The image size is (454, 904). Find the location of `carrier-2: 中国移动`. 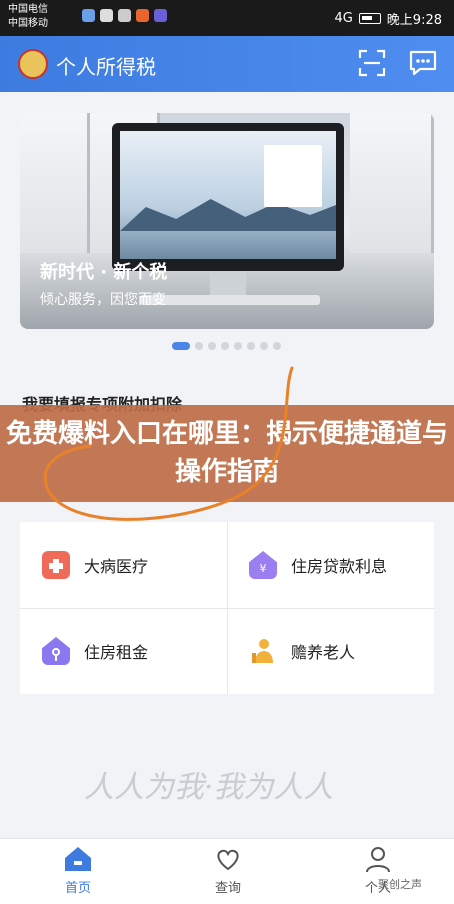

carrier-2: 中国移动 is located at coordinates (28, 23).